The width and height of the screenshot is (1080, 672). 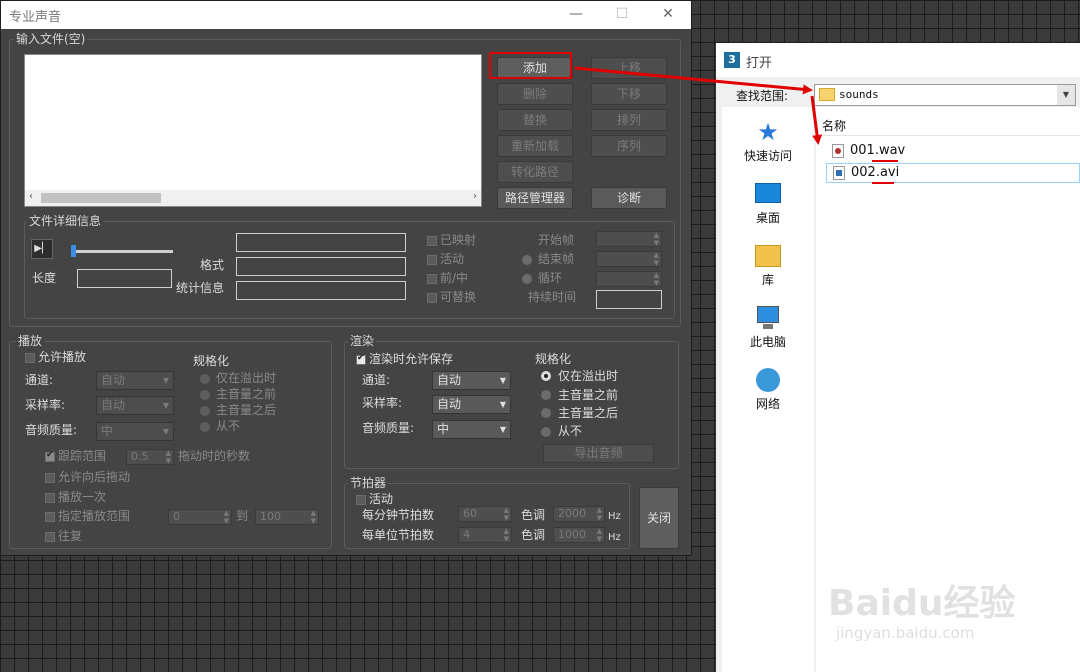 I want to click on file-item-wav: 001.wav, so click(x=953, y=152).